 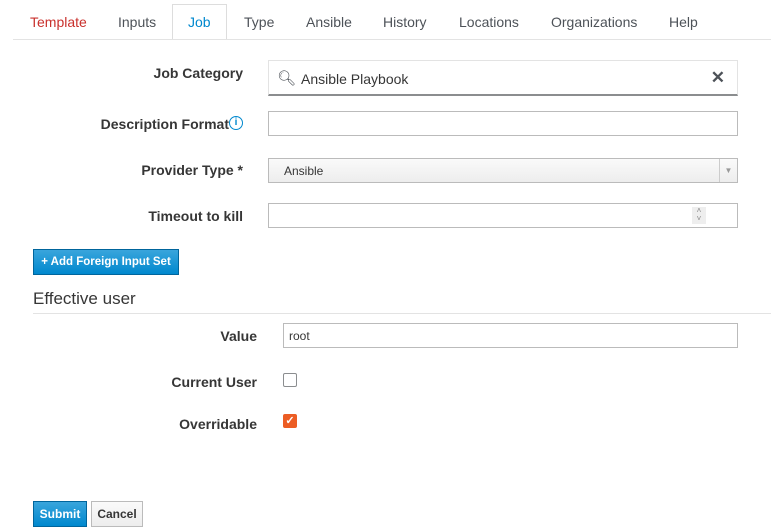 What do you see at coordinates (198, 73) in the screenshot?
I see `job-category-label: Job Category` at bounding box center [198, 73].